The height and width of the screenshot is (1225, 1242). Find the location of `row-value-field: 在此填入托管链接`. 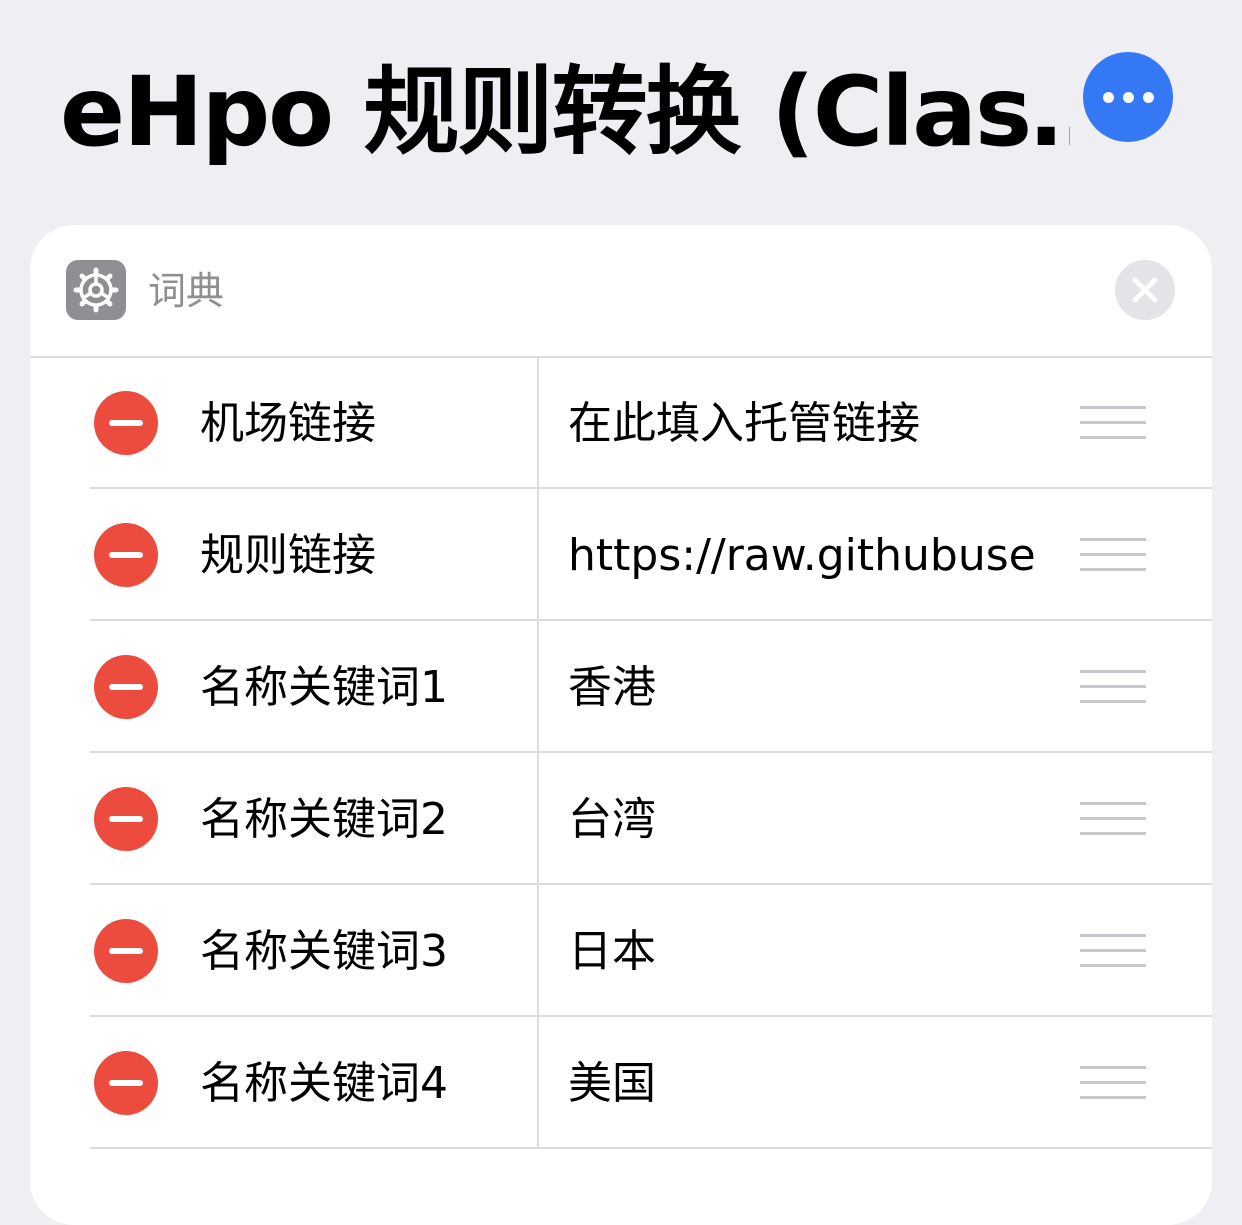

row-value-field: 在此填入托管链接 is located at coordinates (803, 424).